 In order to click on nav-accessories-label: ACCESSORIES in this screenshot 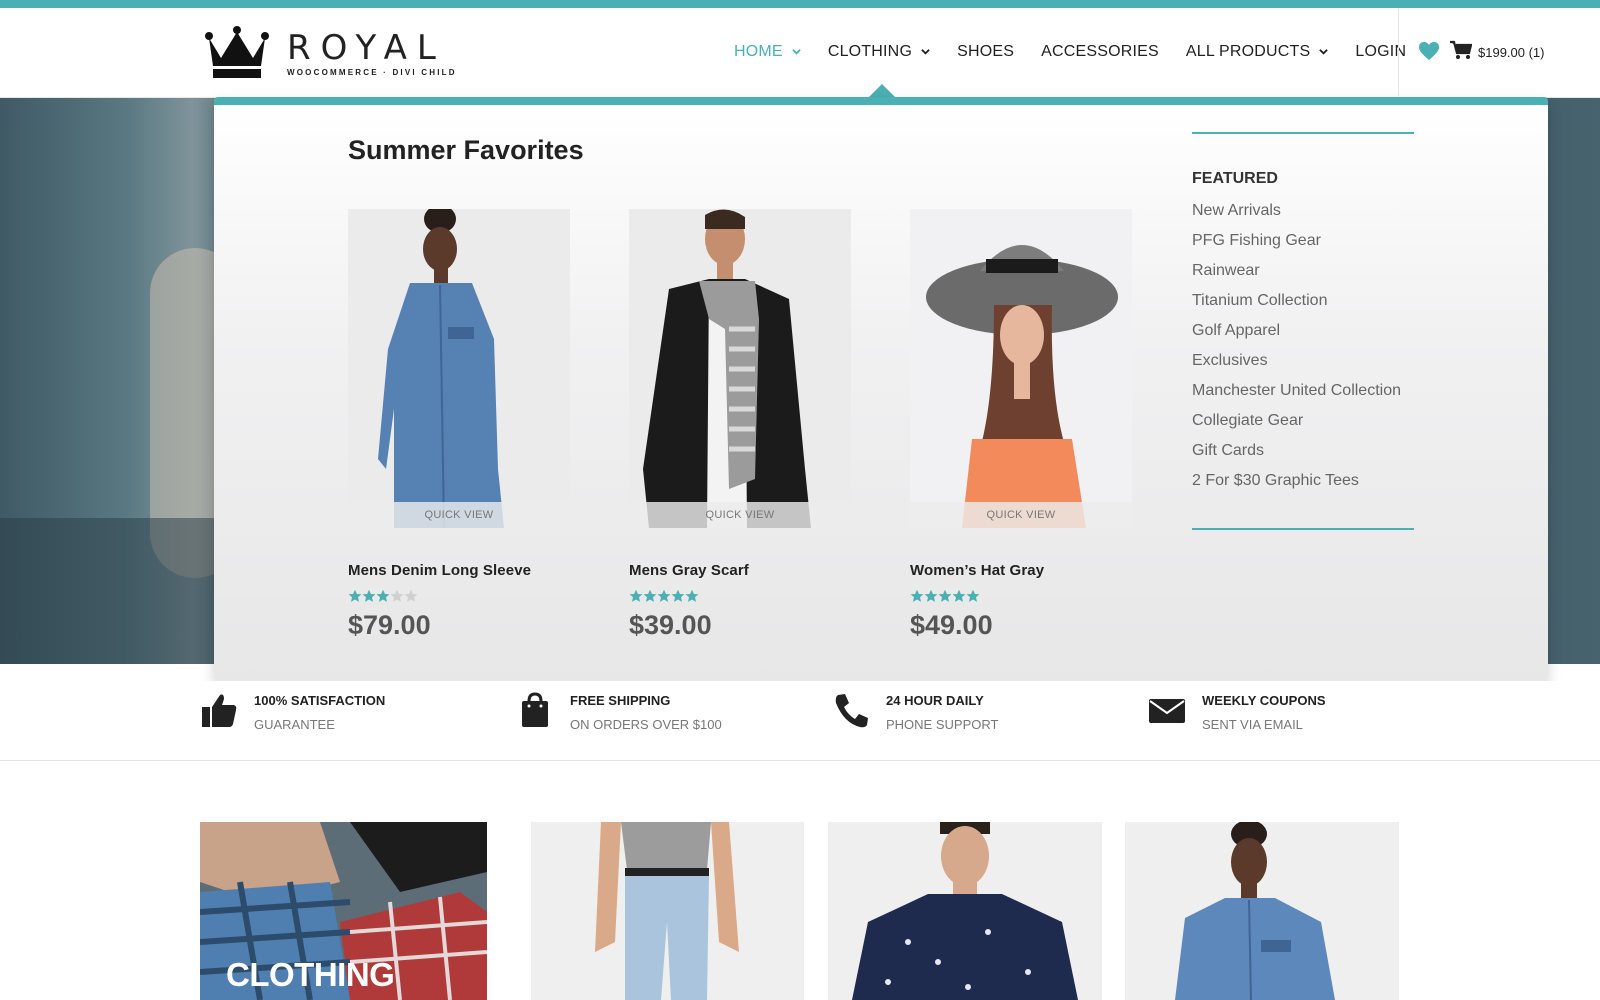, I will do `click(1100, 51)`.